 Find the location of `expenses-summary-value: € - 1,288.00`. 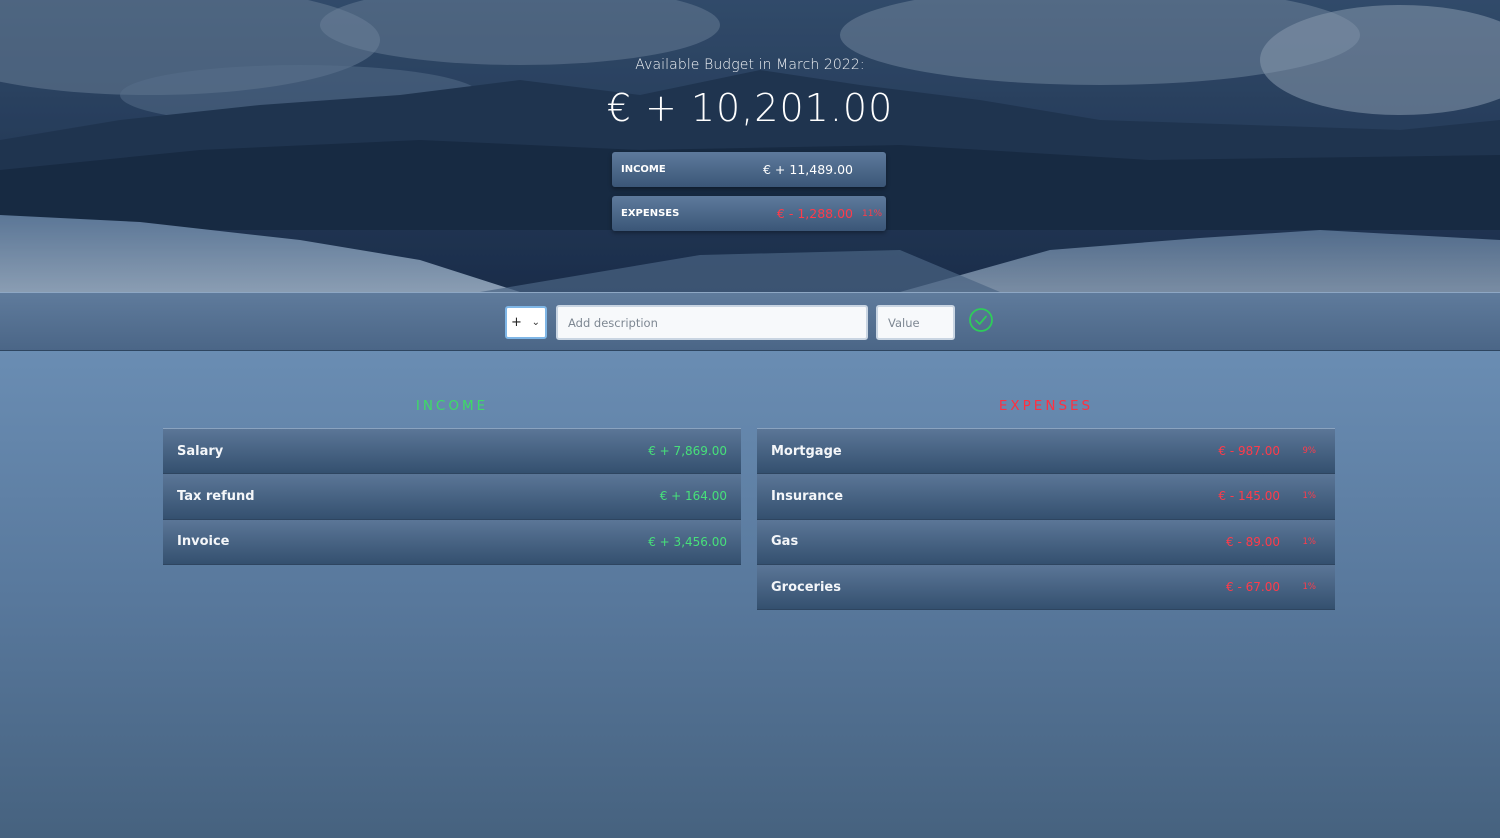

expenses-summary-value: € - 1,288.00 is located at coordinates (814, 213).